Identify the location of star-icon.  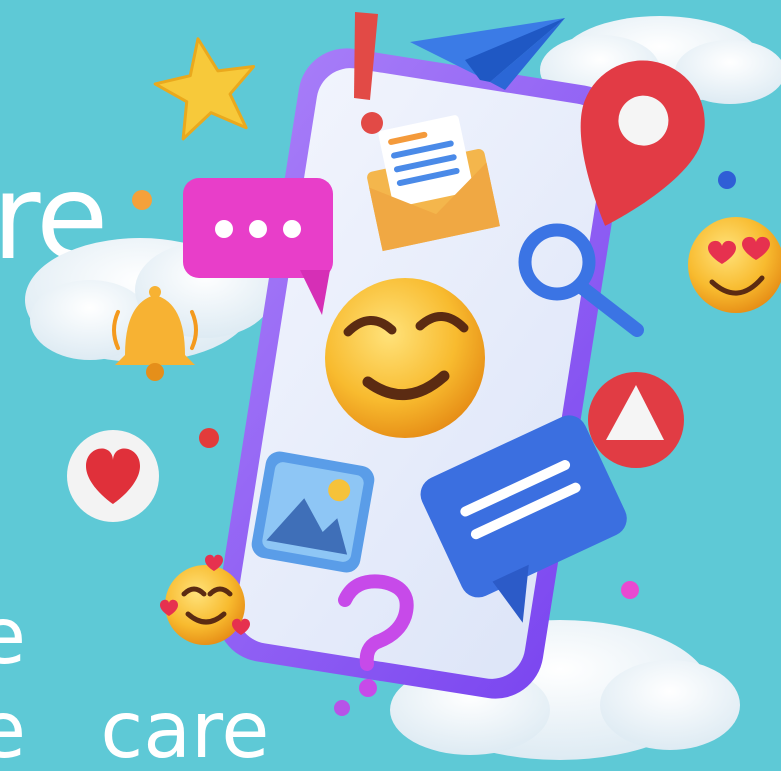
(204, 89).